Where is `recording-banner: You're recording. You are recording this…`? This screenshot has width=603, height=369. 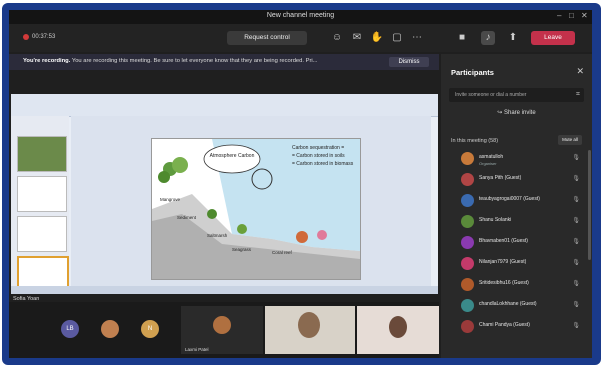 recording-banner: You're recording. You are recording this… is located at coordinates (224, 62).